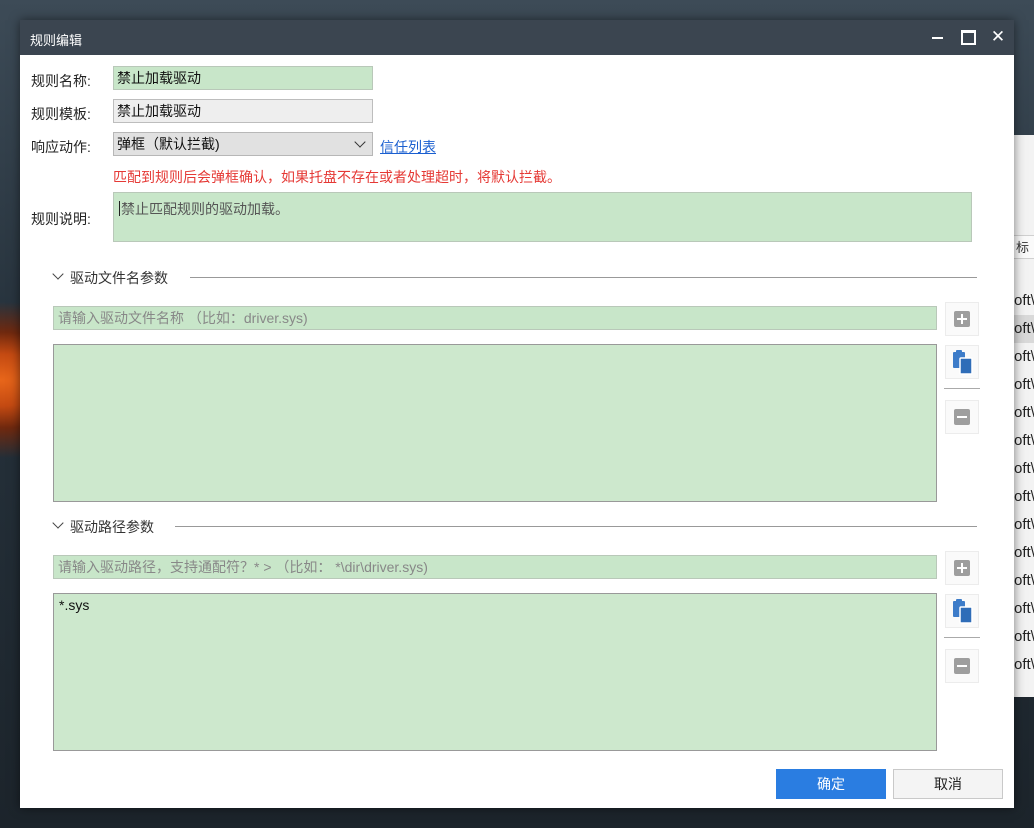 This screenshot has height=828, width=1034. What do you see at coordinates (542, 217) in the screenshot?
I see `rule-desc-textarea: 禁止匹配规则的驱动加载。` at bounding box center [542, 217].